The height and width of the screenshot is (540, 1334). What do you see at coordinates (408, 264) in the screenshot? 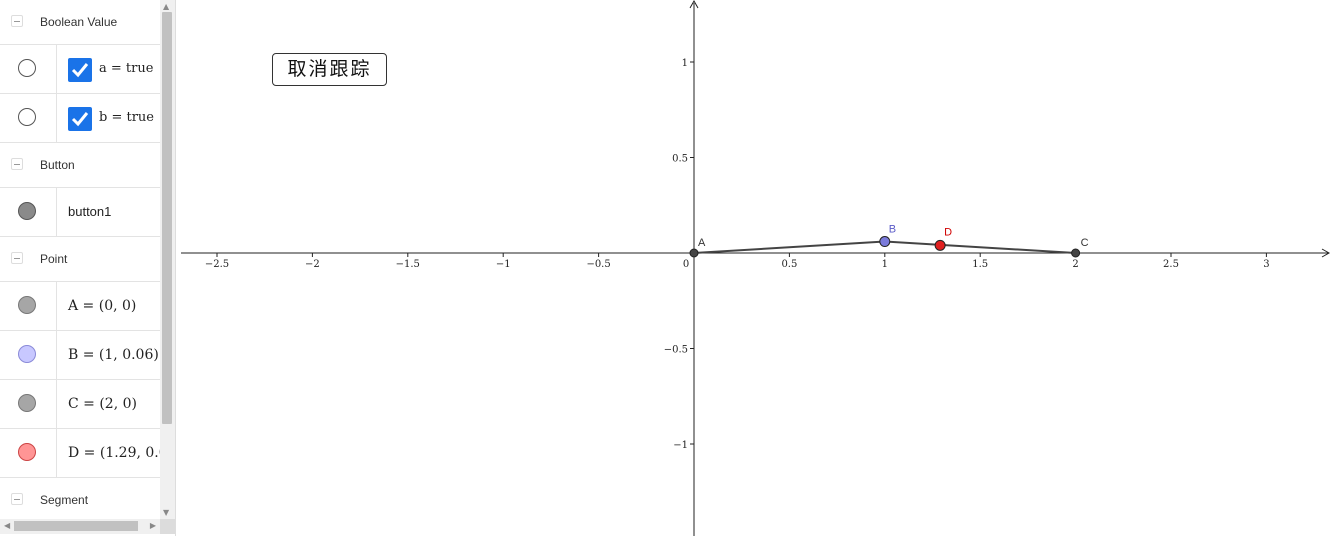
I see `x-tick-label: −1.5` at bounding box center [408, 264].